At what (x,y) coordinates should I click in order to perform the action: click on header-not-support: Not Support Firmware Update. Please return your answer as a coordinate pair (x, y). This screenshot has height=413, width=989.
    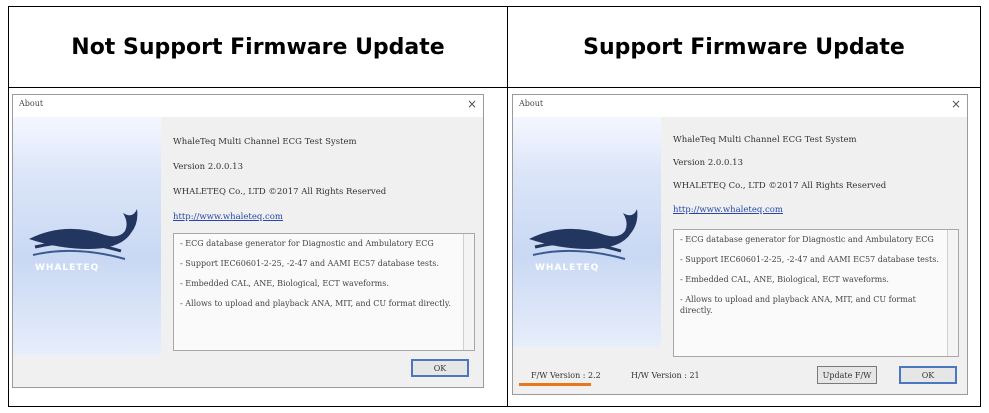
    Looking at the image, I should click on (258, 47).